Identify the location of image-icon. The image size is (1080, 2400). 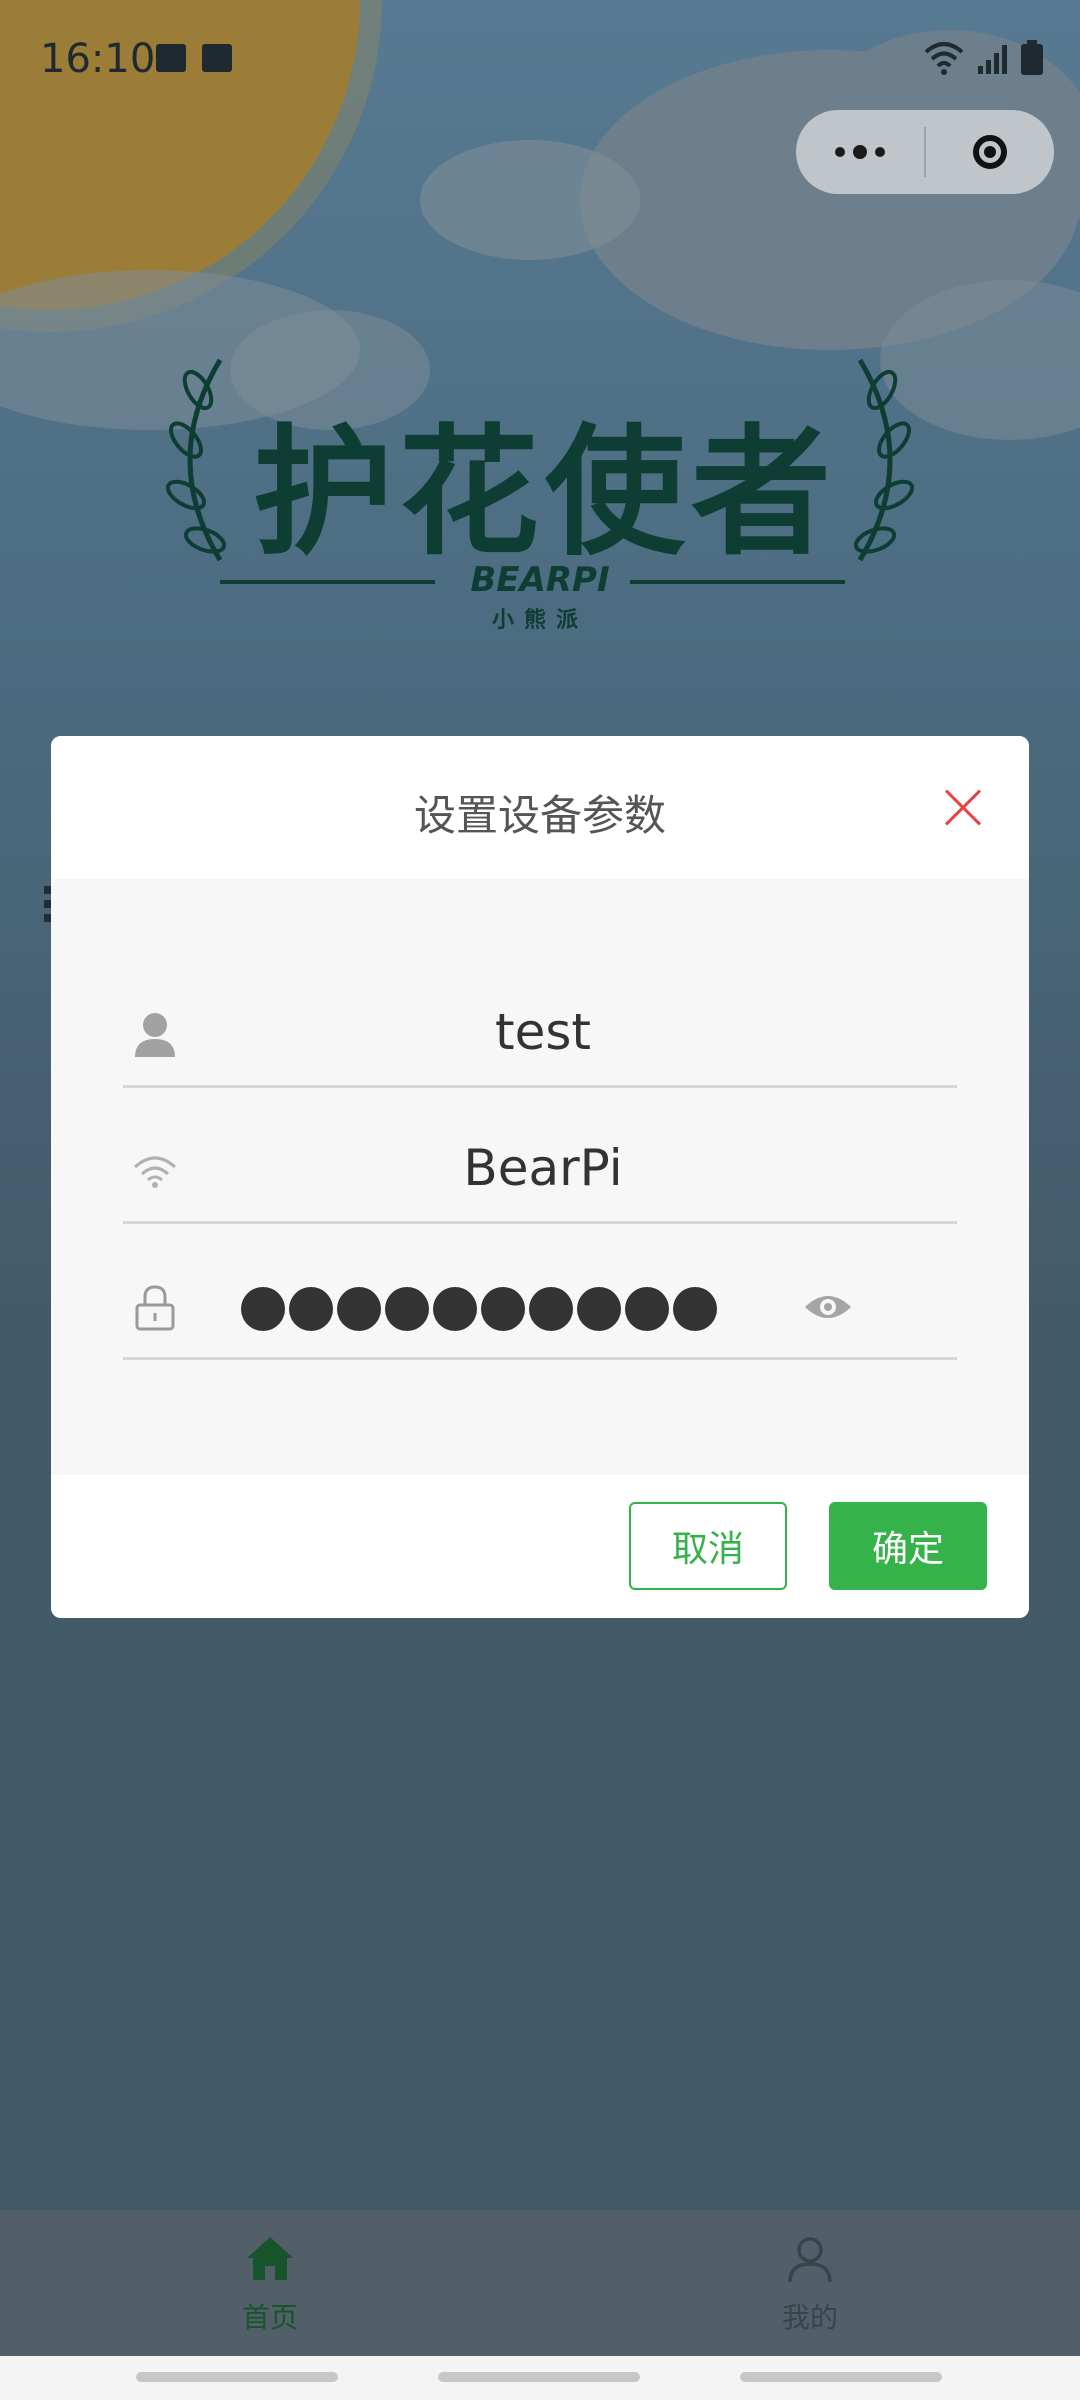
(171, 58).